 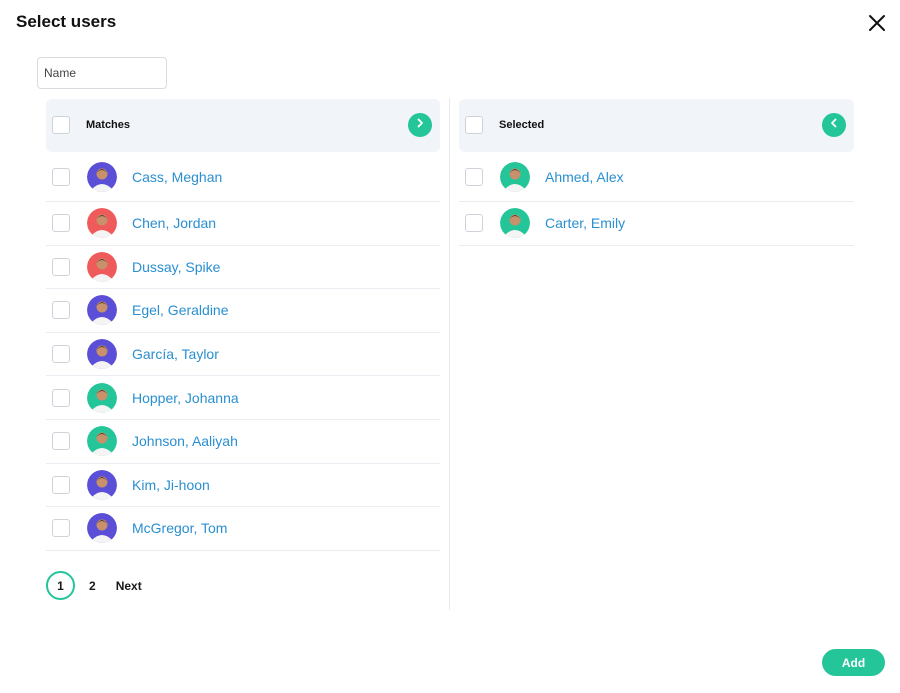 I want to click on move-to-selected-button, so click(x=420, y=125).